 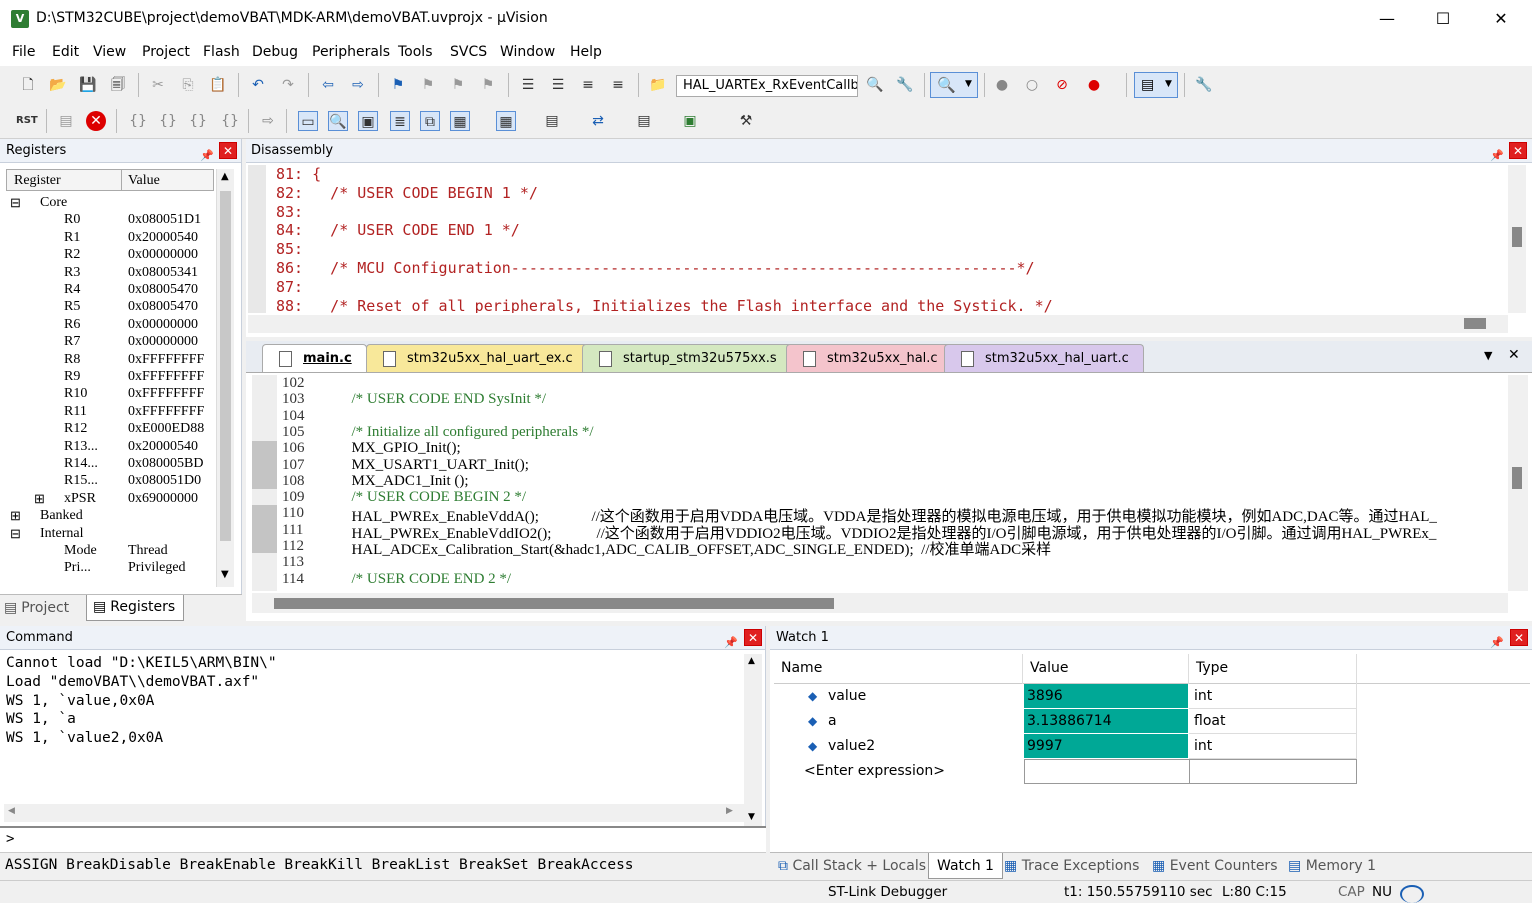 What do you see at coordinates (107, 325) in the screenshot?
I see `register-row: R6 0x00000000` at bounding box center [107, 325].